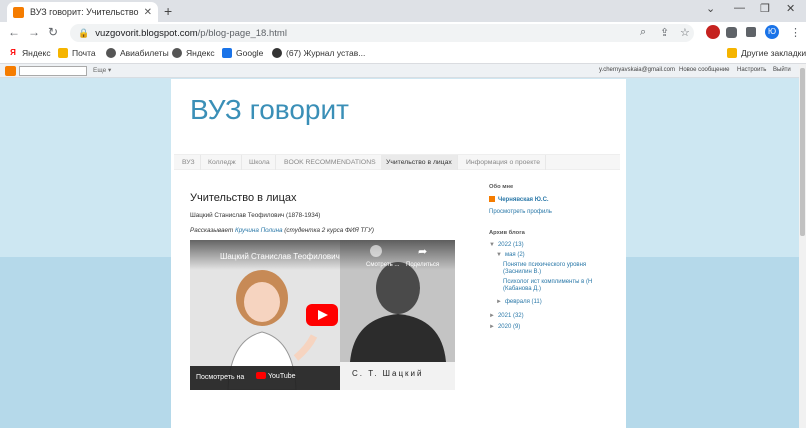 This screenshot has width=806, height=428. Describe the element at coordinates (520, 212) in the screenshot. I see `view-profile-link: Просмотреть профиль` at that location.